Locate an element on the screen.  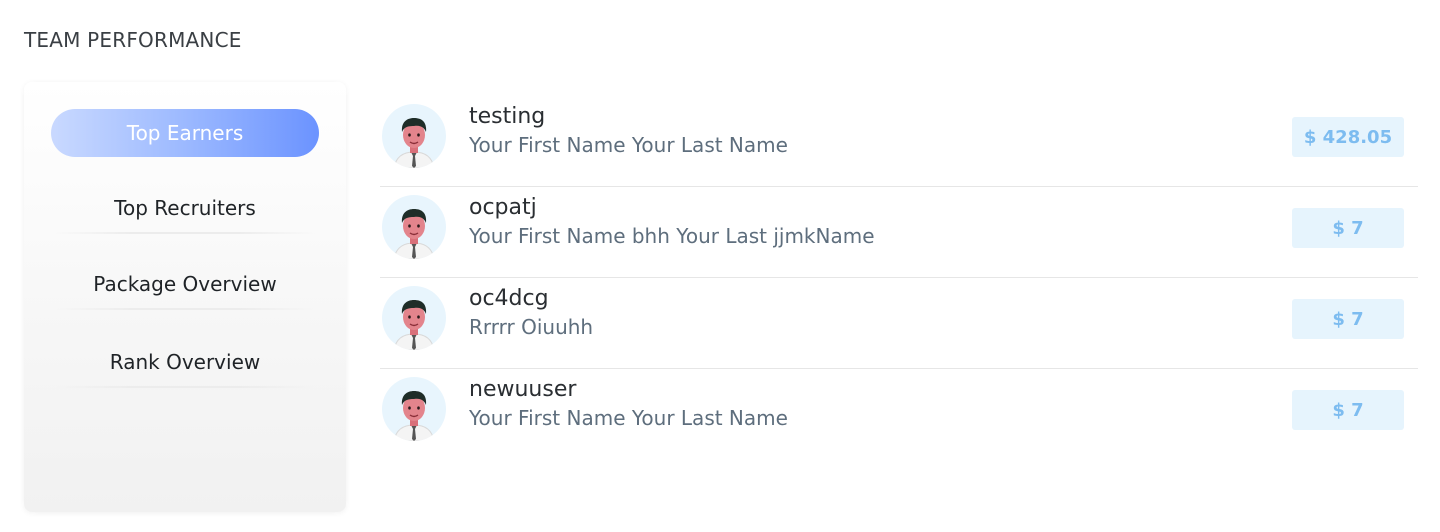
username: ocpatj is located at coordinates (503, 207).